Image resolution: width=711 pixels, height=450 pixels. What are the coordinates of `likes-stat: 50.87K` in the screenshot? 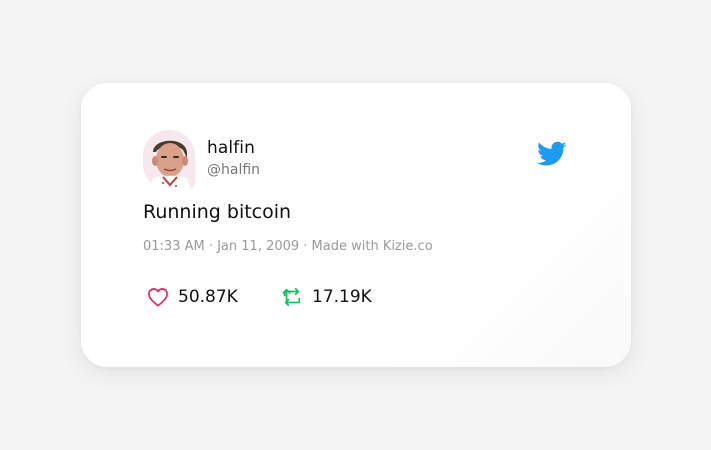 It's located at (192, 297).